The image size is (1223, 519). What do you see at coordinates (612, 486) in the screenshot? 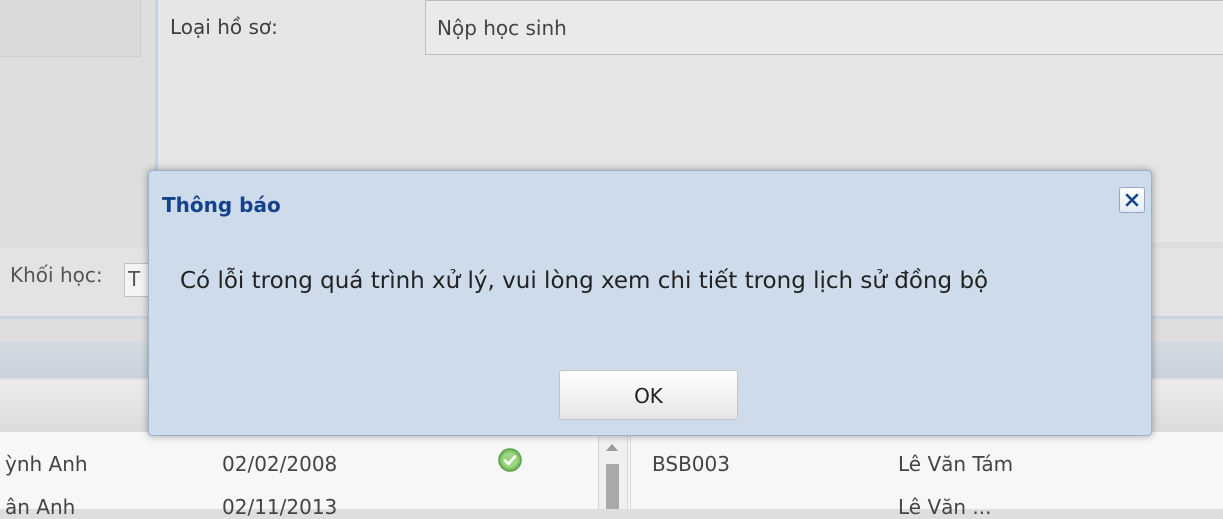
I see `scroll-thumb` at bounding box center [612, 486].